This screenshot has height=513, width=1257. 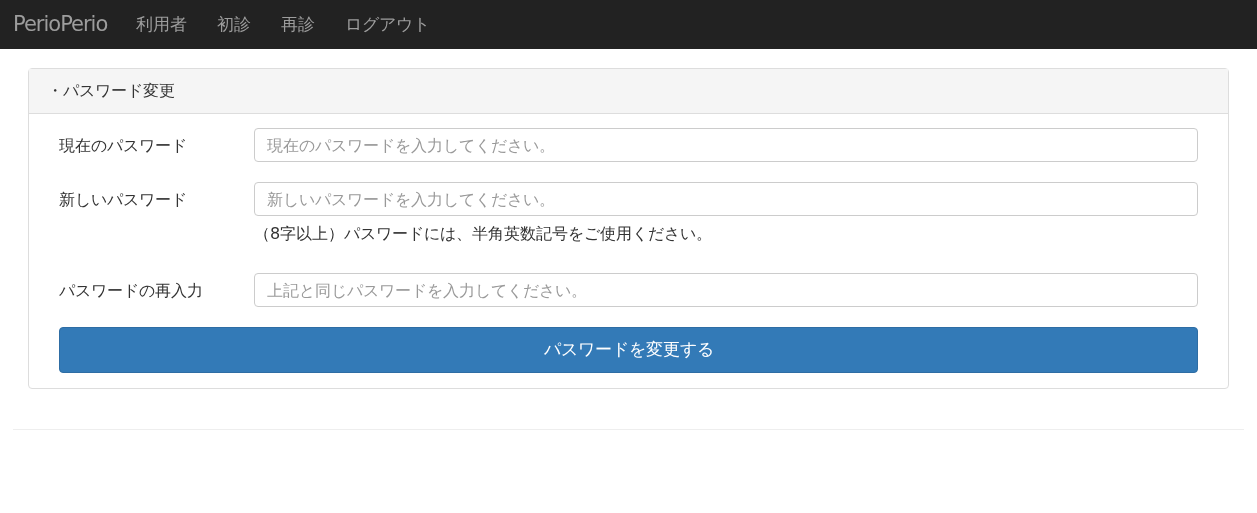 I want to click on field-label: 現在のパスワード, so click(x=123, y=146).